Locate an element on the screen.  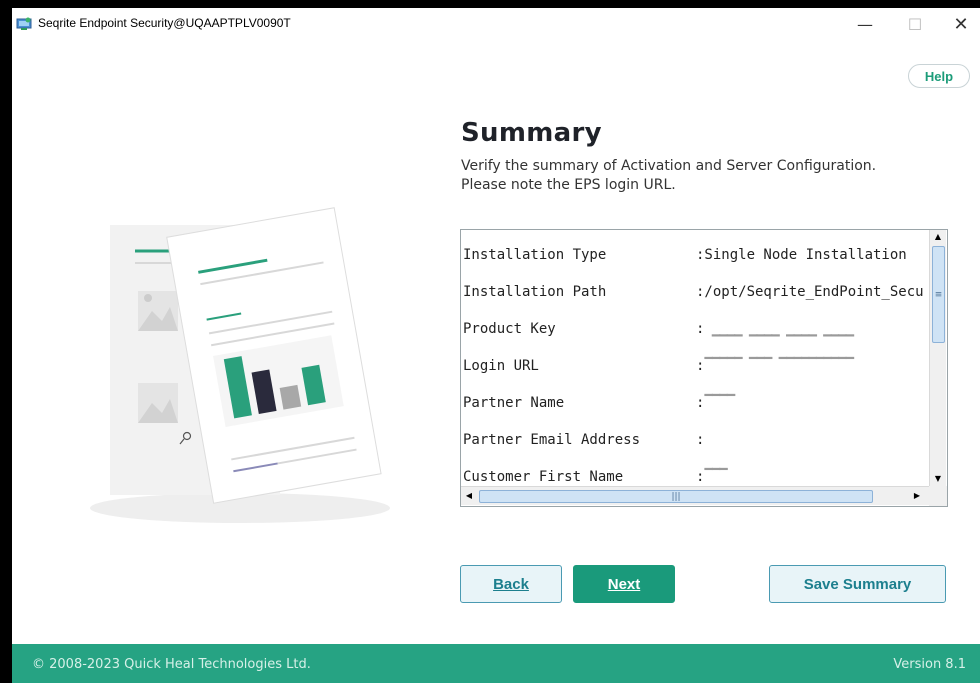
summary-row: Partner Name :▔▔▔▔ is located at coordinates (696, 405).